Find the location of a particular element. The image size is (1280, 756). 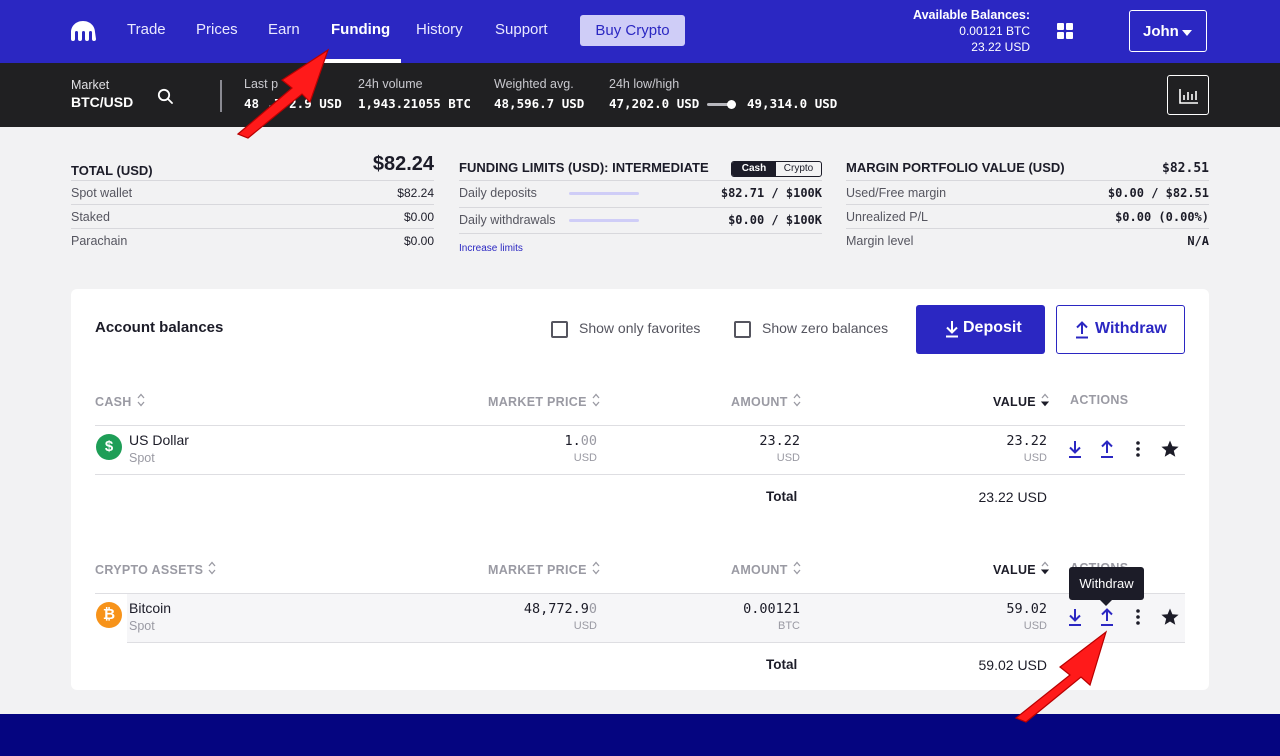

kraken-logo-icon is located at coordinates (83, 31).